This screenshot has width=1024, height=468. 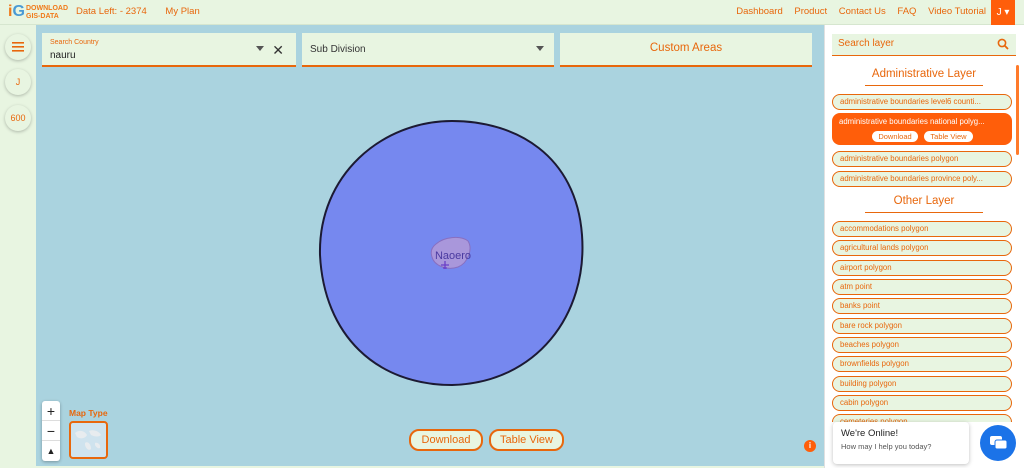 I want to click on search-icon, so click(x=1003, y=44).